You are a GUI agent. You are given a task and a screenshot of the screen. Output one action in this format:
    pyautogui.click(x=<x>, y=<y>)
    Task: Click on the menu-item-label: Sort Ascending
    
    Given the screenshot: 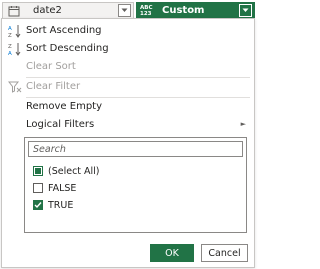 What is the action you would take?
    pyautogui.click(x=64, y=30)
    